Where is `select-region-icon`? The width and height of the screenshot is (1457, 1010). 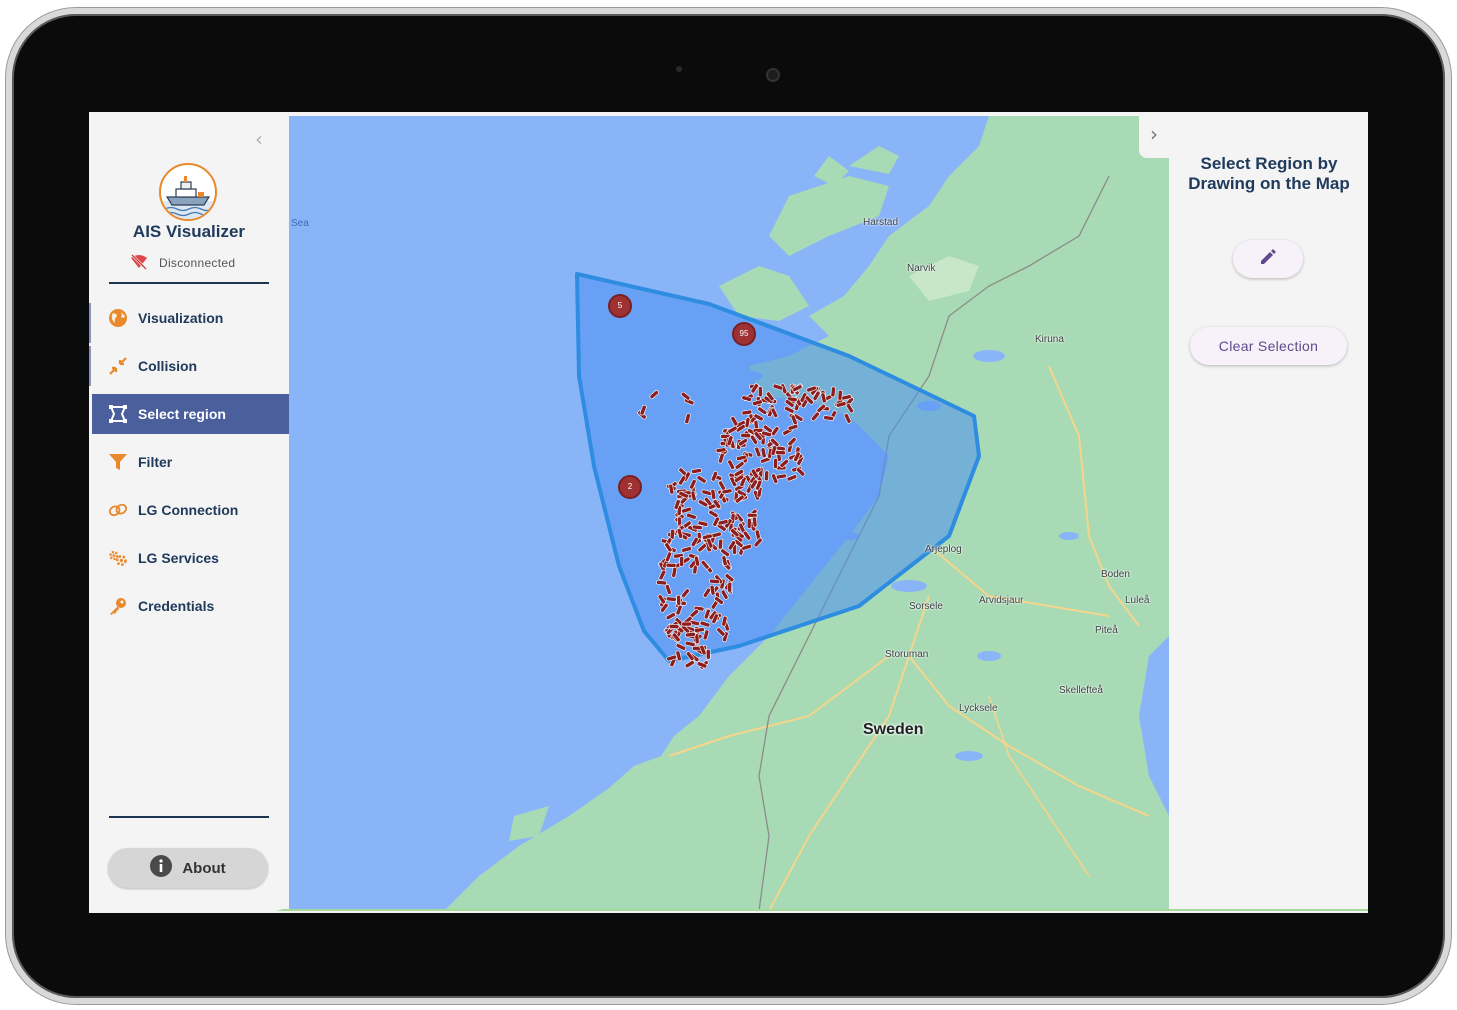
select-region-icon is located at coordinates (118, 414).